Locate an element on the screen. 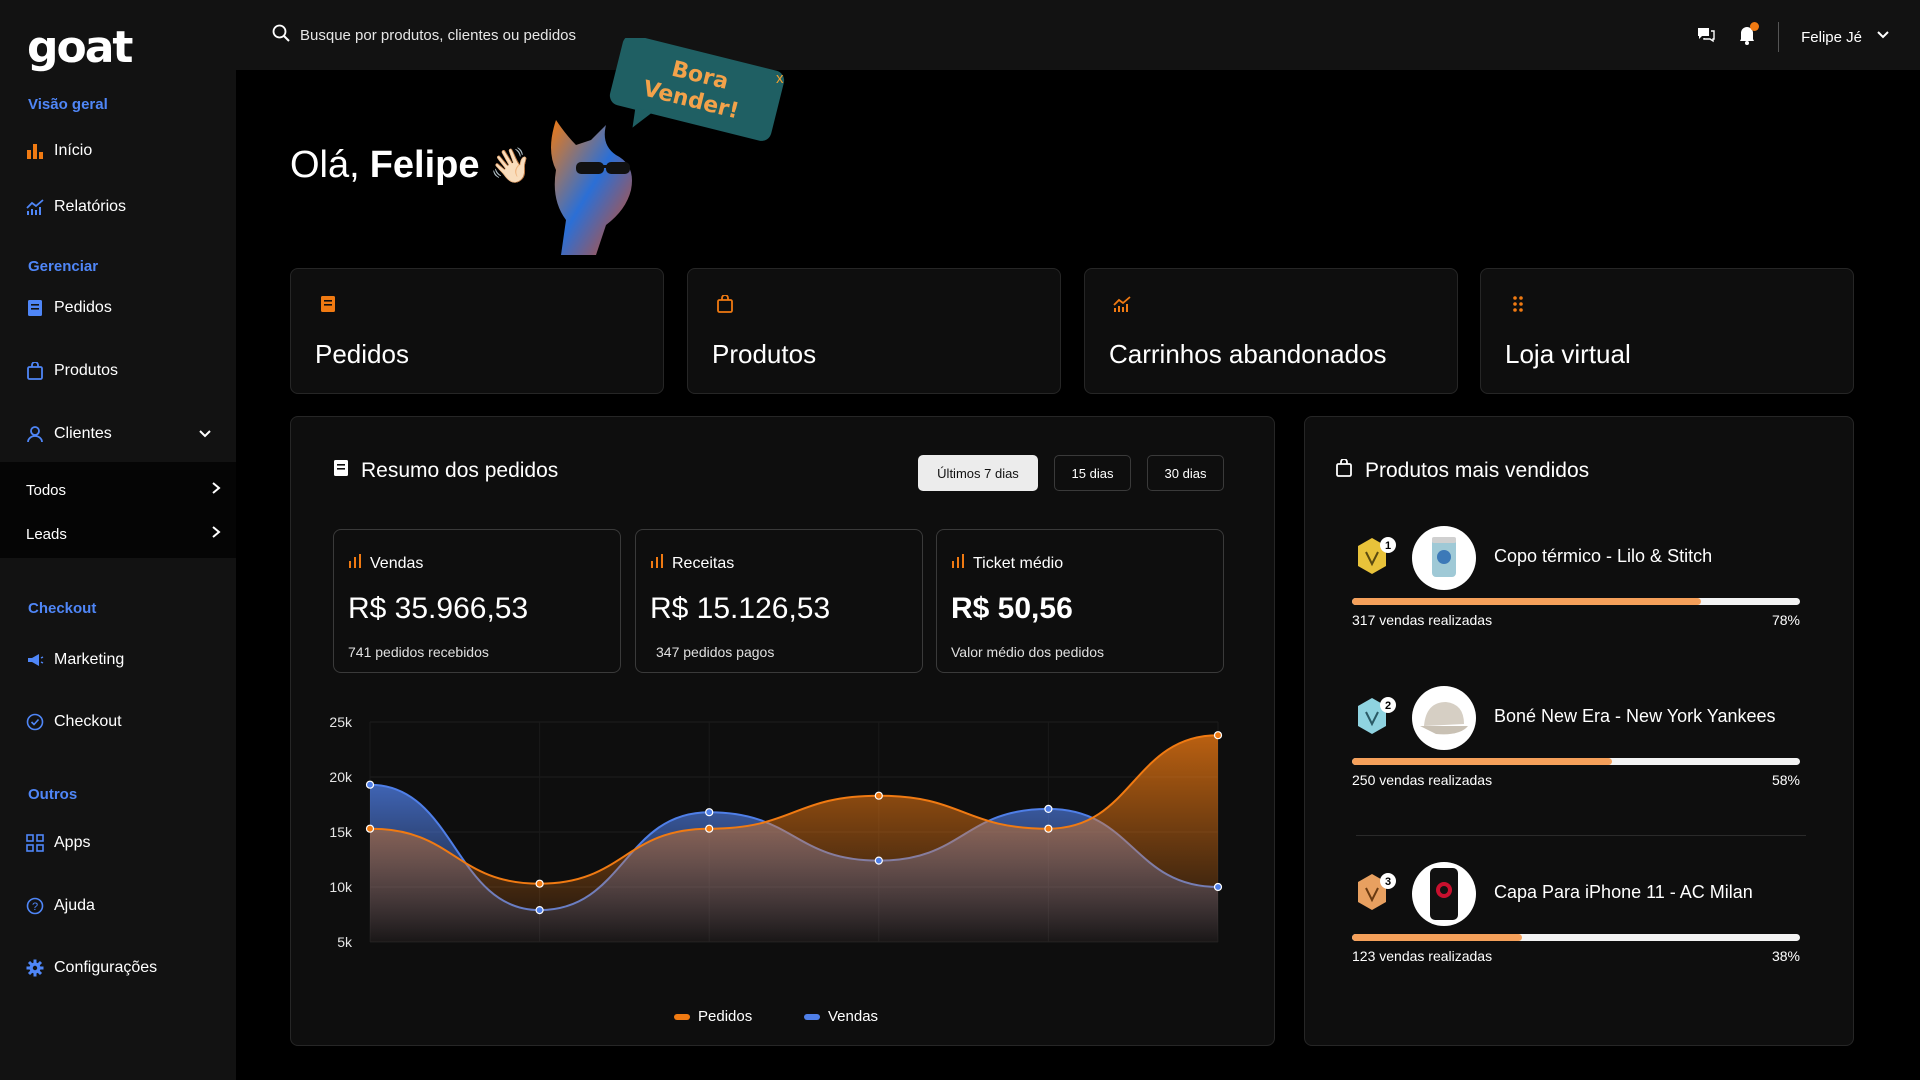  series-area-pedidos is located at coordinates (794, 838).